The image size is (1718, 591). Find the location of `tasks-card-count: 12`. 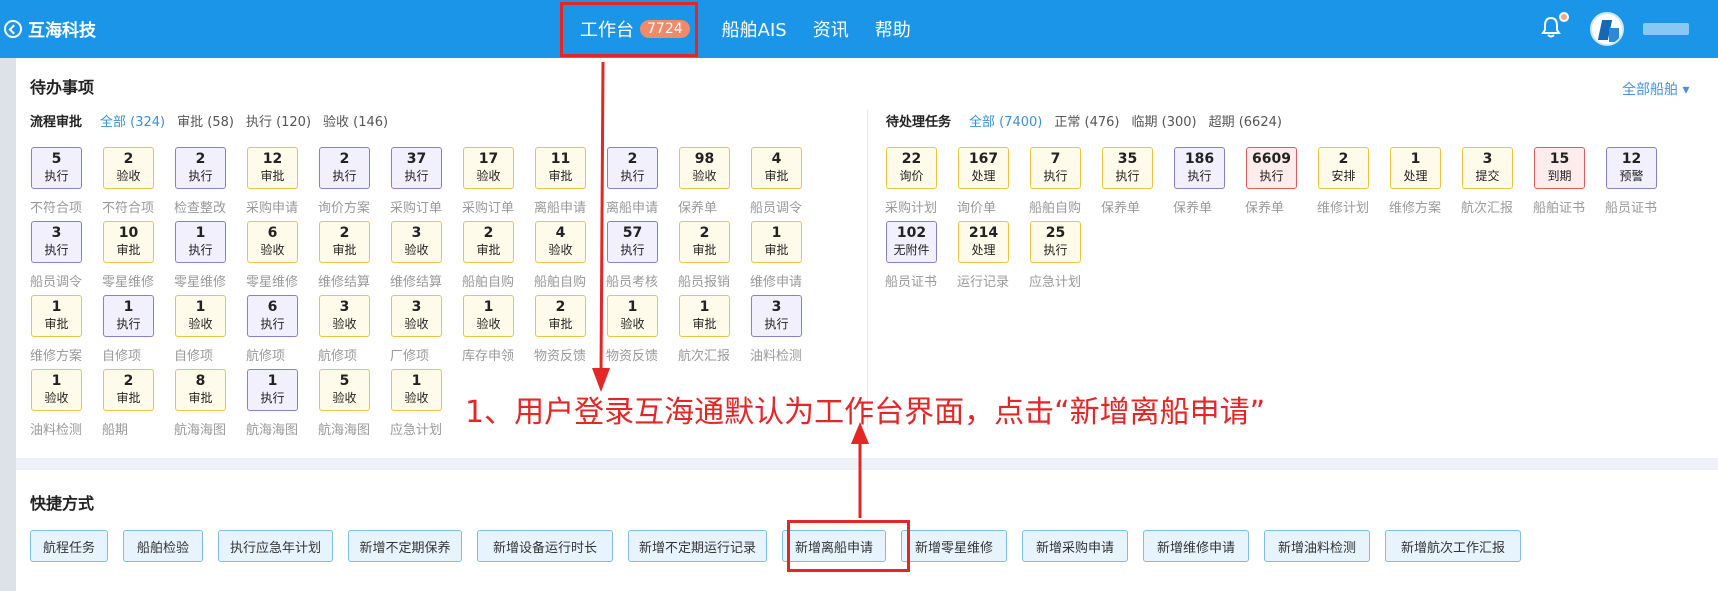

tasks-card-count: 12 is located at coordinates (1631, 159).